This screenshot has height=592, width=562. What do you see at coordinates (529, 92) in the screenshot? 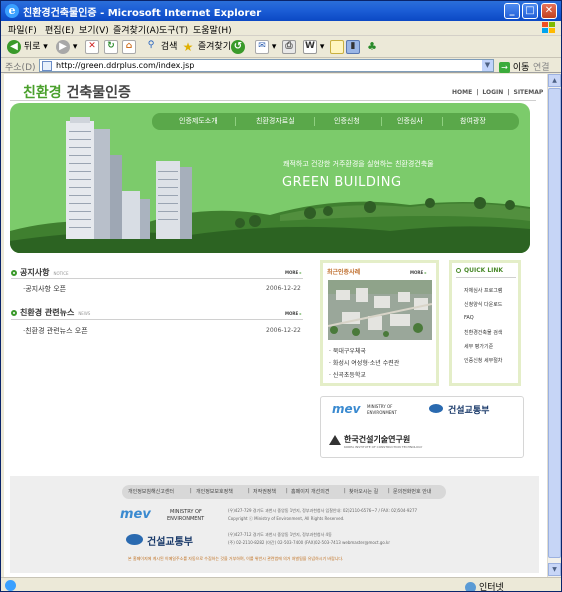
I see `sitemap-link: SITEMAP` at bounding box center [529, 92].